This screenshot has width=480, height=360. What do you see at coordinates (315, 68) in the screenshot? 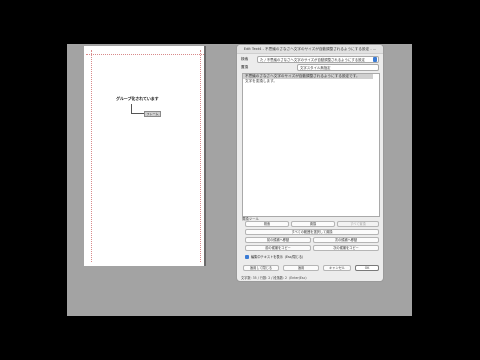
I see `replace-select-value: 文字スタイル無指定` at bounding box center [315, 68].